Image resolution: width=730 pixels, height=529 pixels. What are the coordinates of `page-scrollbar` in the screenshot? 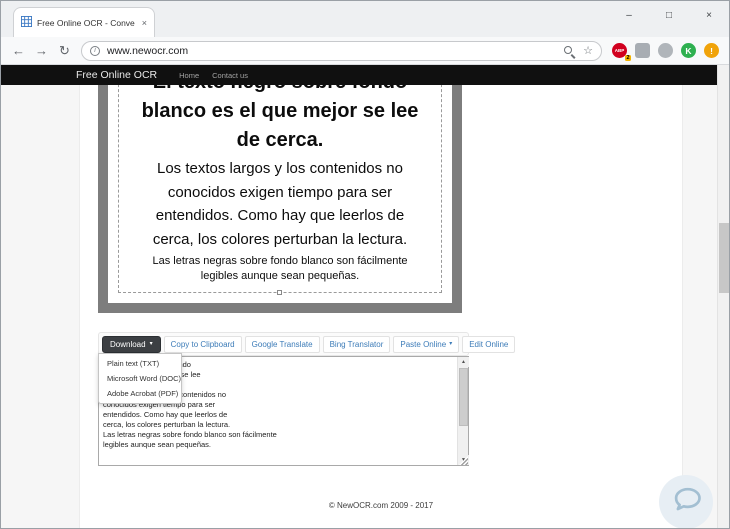 It's located at (723, 296).